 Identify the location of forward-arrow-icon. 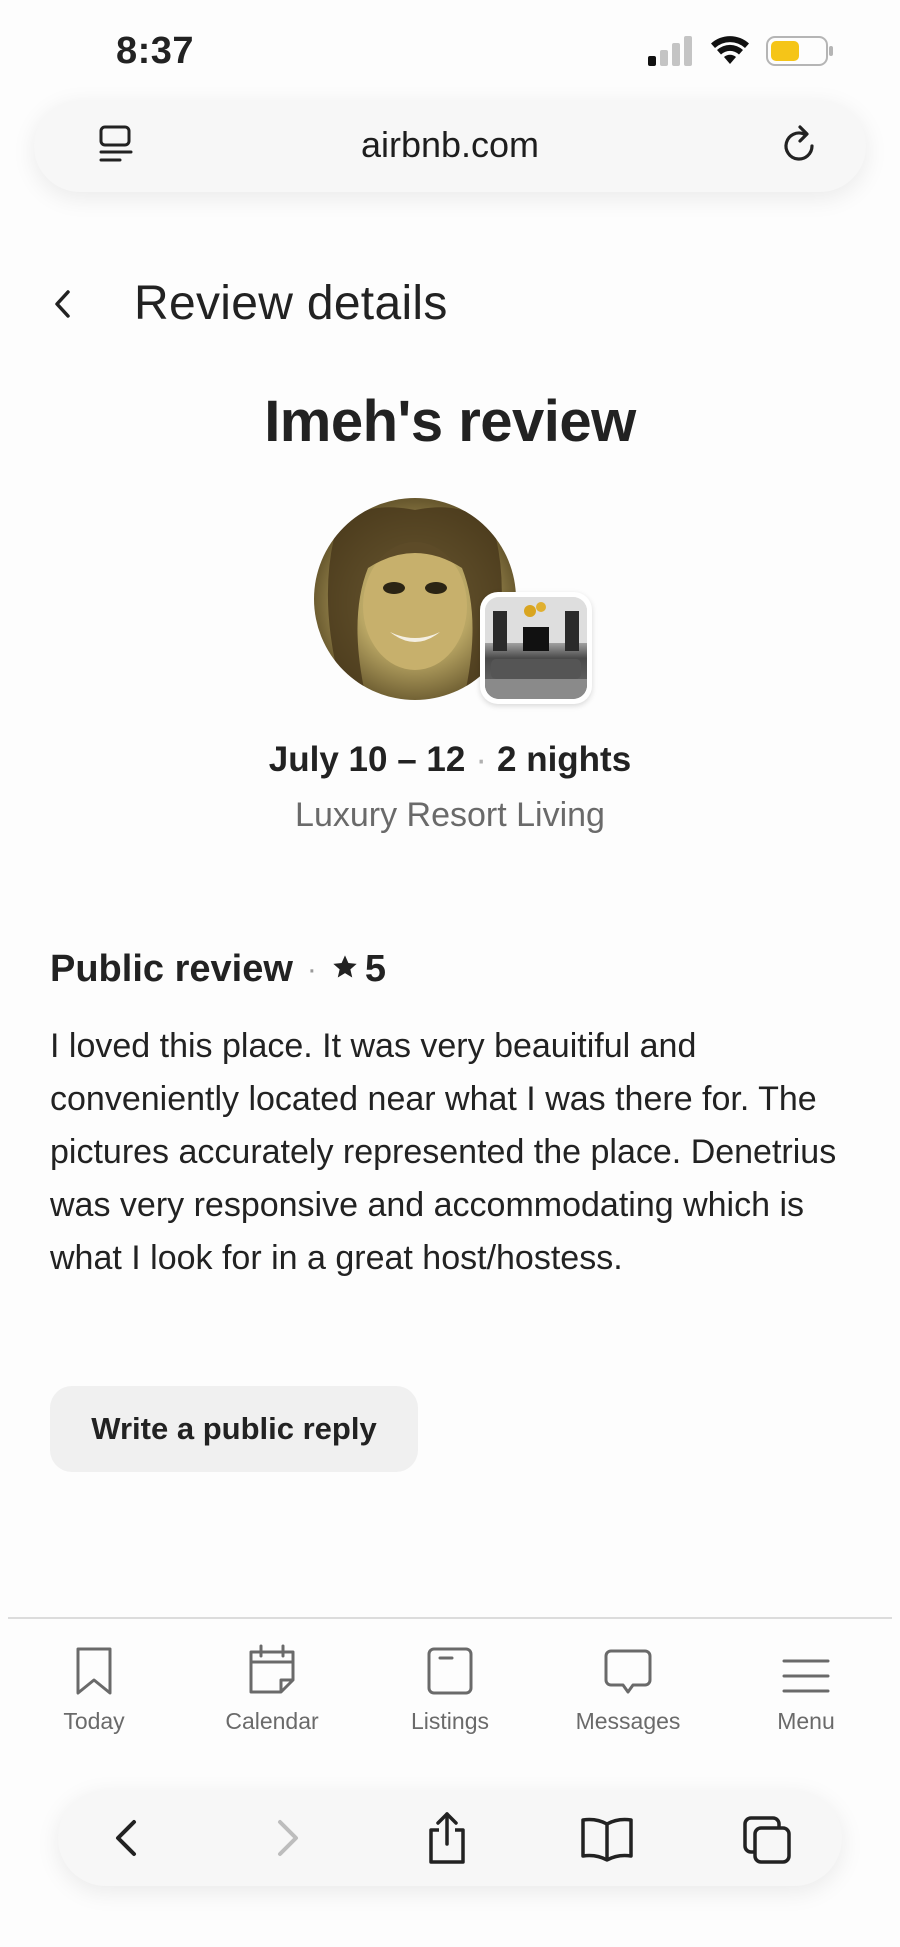
(288, 1840).